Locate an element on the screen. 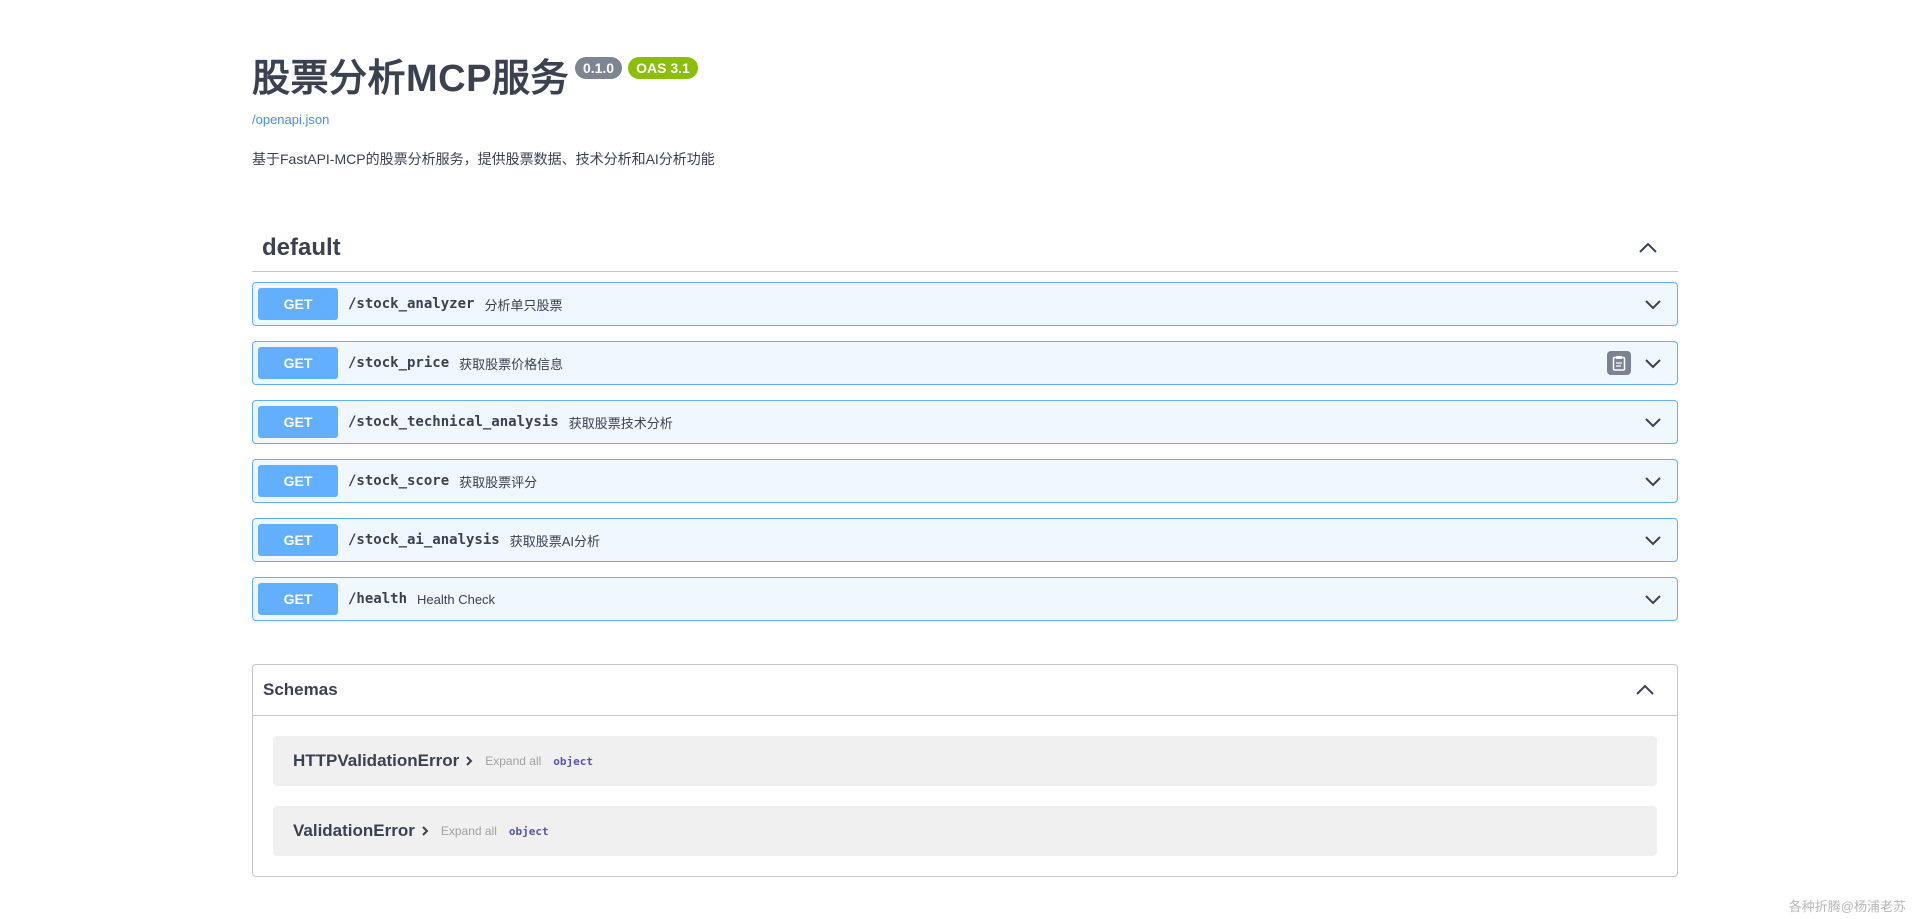 This screenshot has height=919, width=1920. operation-summary: 获取股票评分 is located at coordinates (498, 482).